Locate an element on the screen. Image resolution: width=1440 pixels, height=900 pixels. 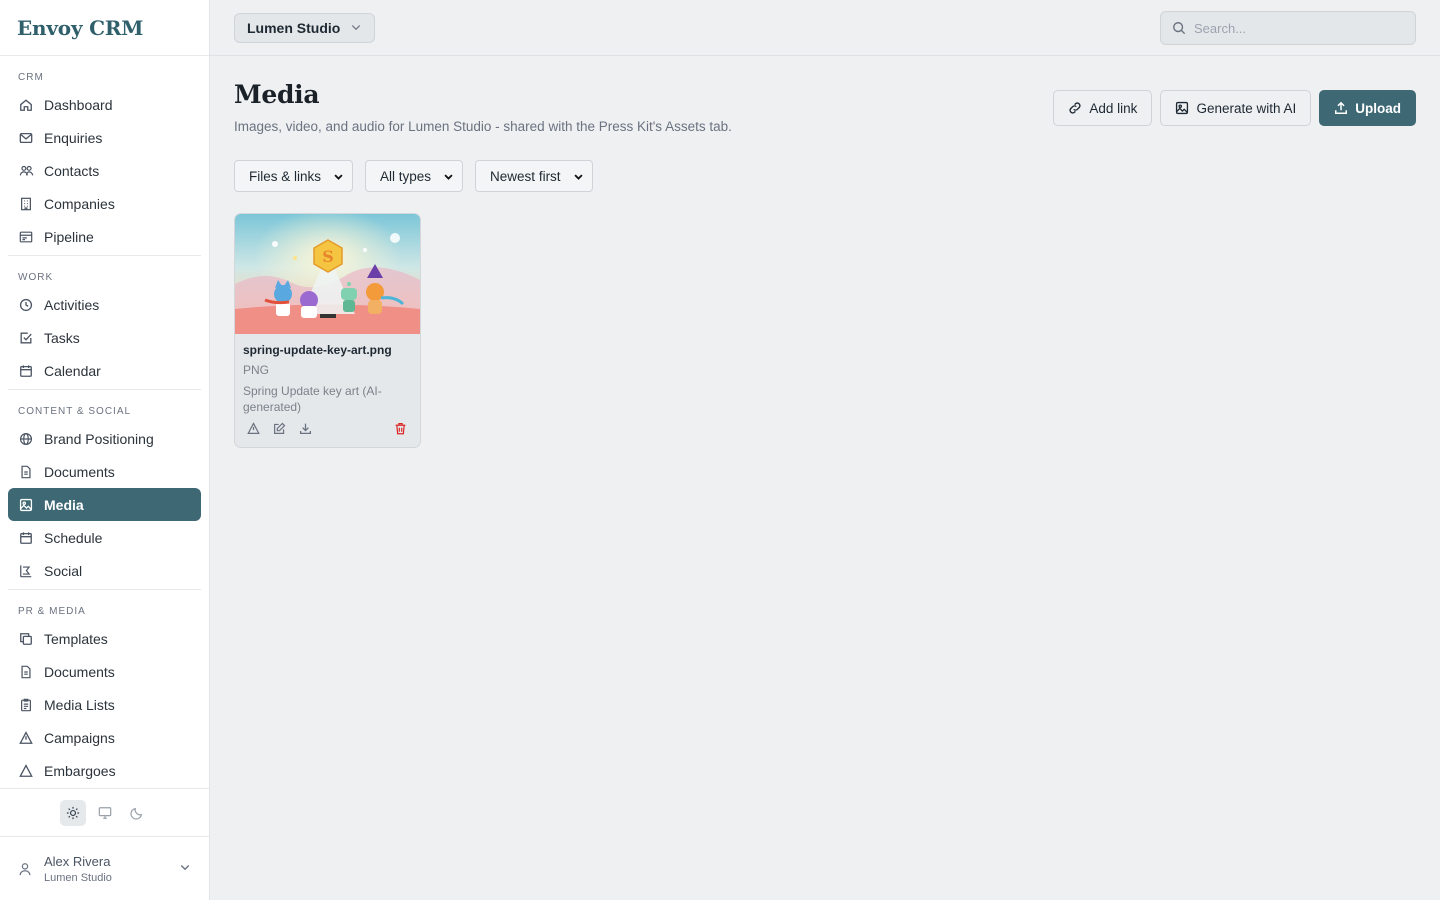
user-icon is located at coordinates (26, 869).